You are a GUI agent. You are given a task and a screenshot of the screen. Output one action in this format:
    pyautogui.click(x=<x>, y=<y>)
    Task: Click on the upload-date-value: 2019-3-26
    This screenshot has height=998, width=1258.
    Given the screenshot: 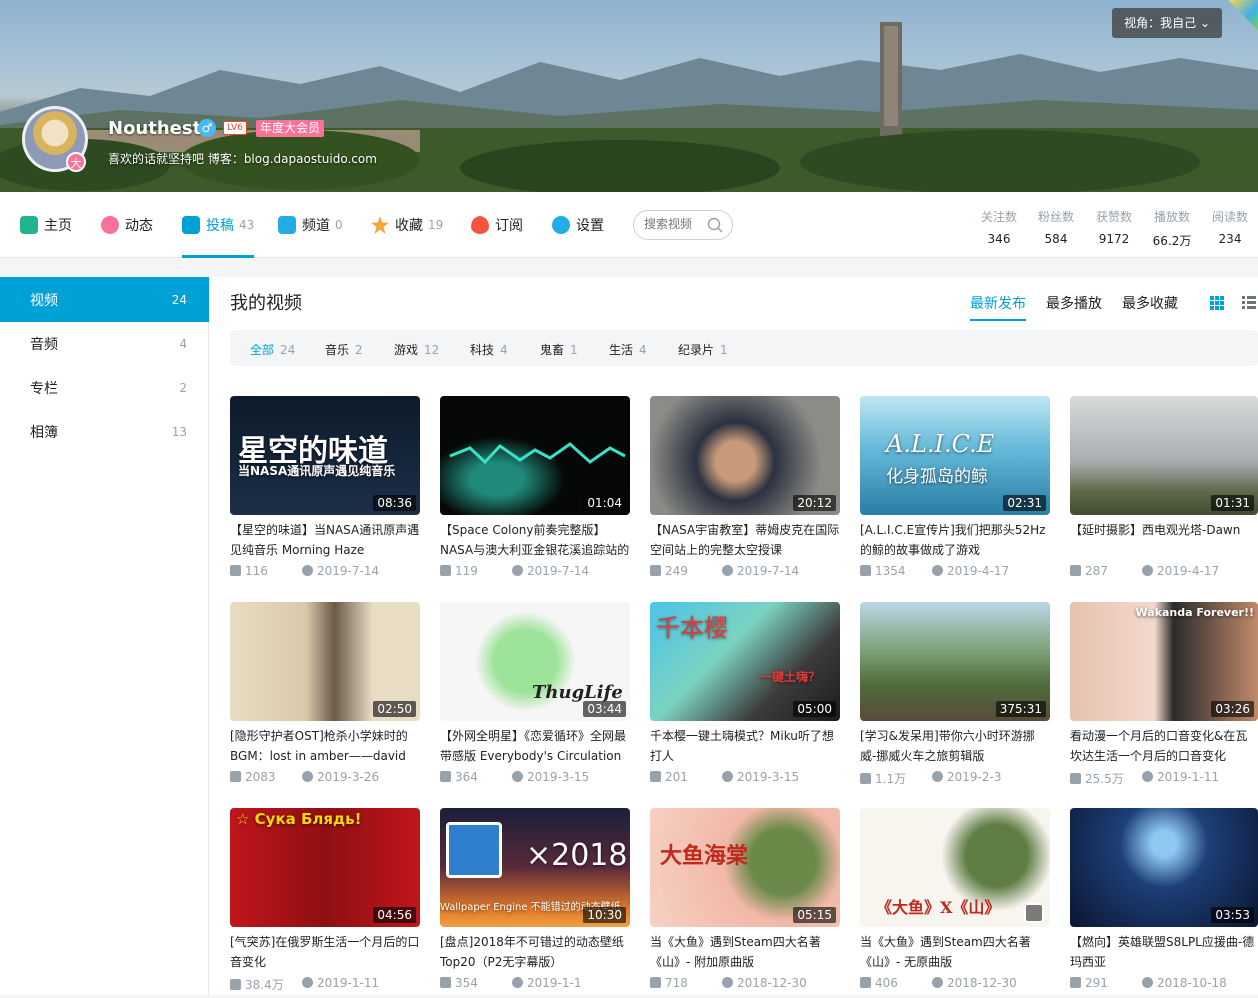 What is the action you would take?
    pyautogui.click(x=348, y=777)
    